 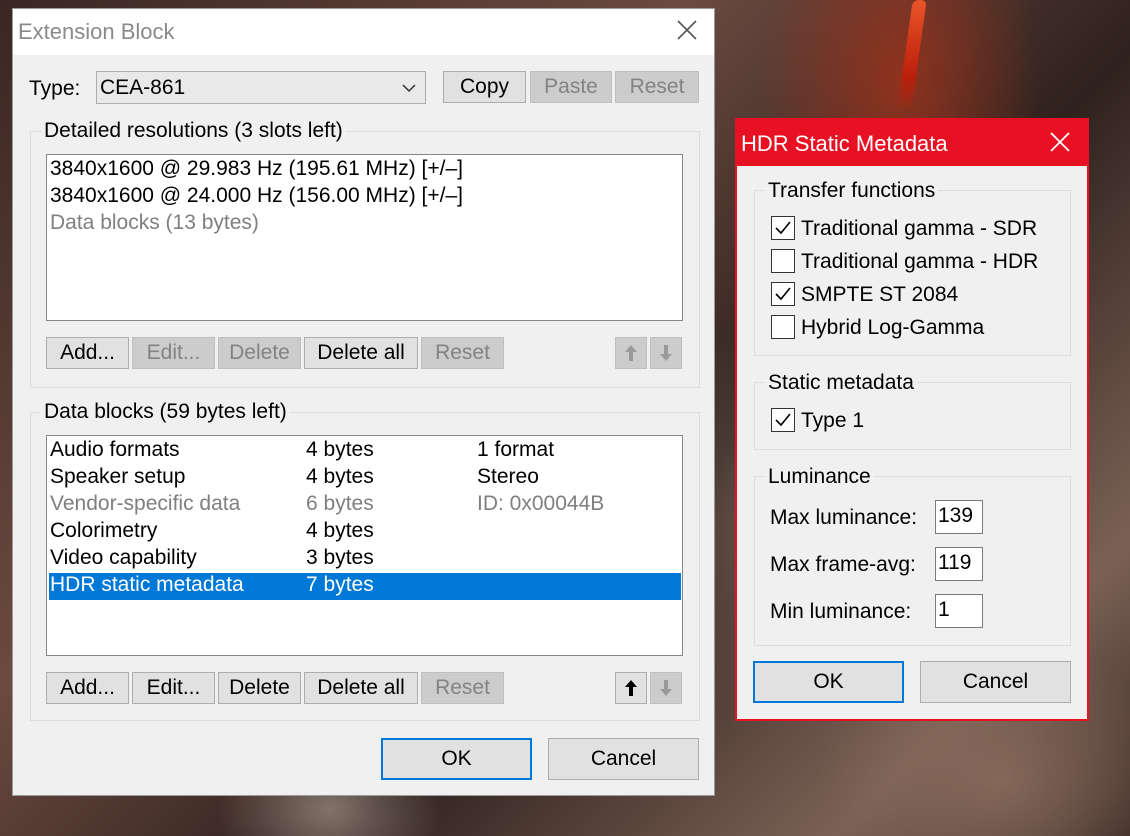 I want to click on reset-blocks-button: Reset, so click(x=462, y=688).